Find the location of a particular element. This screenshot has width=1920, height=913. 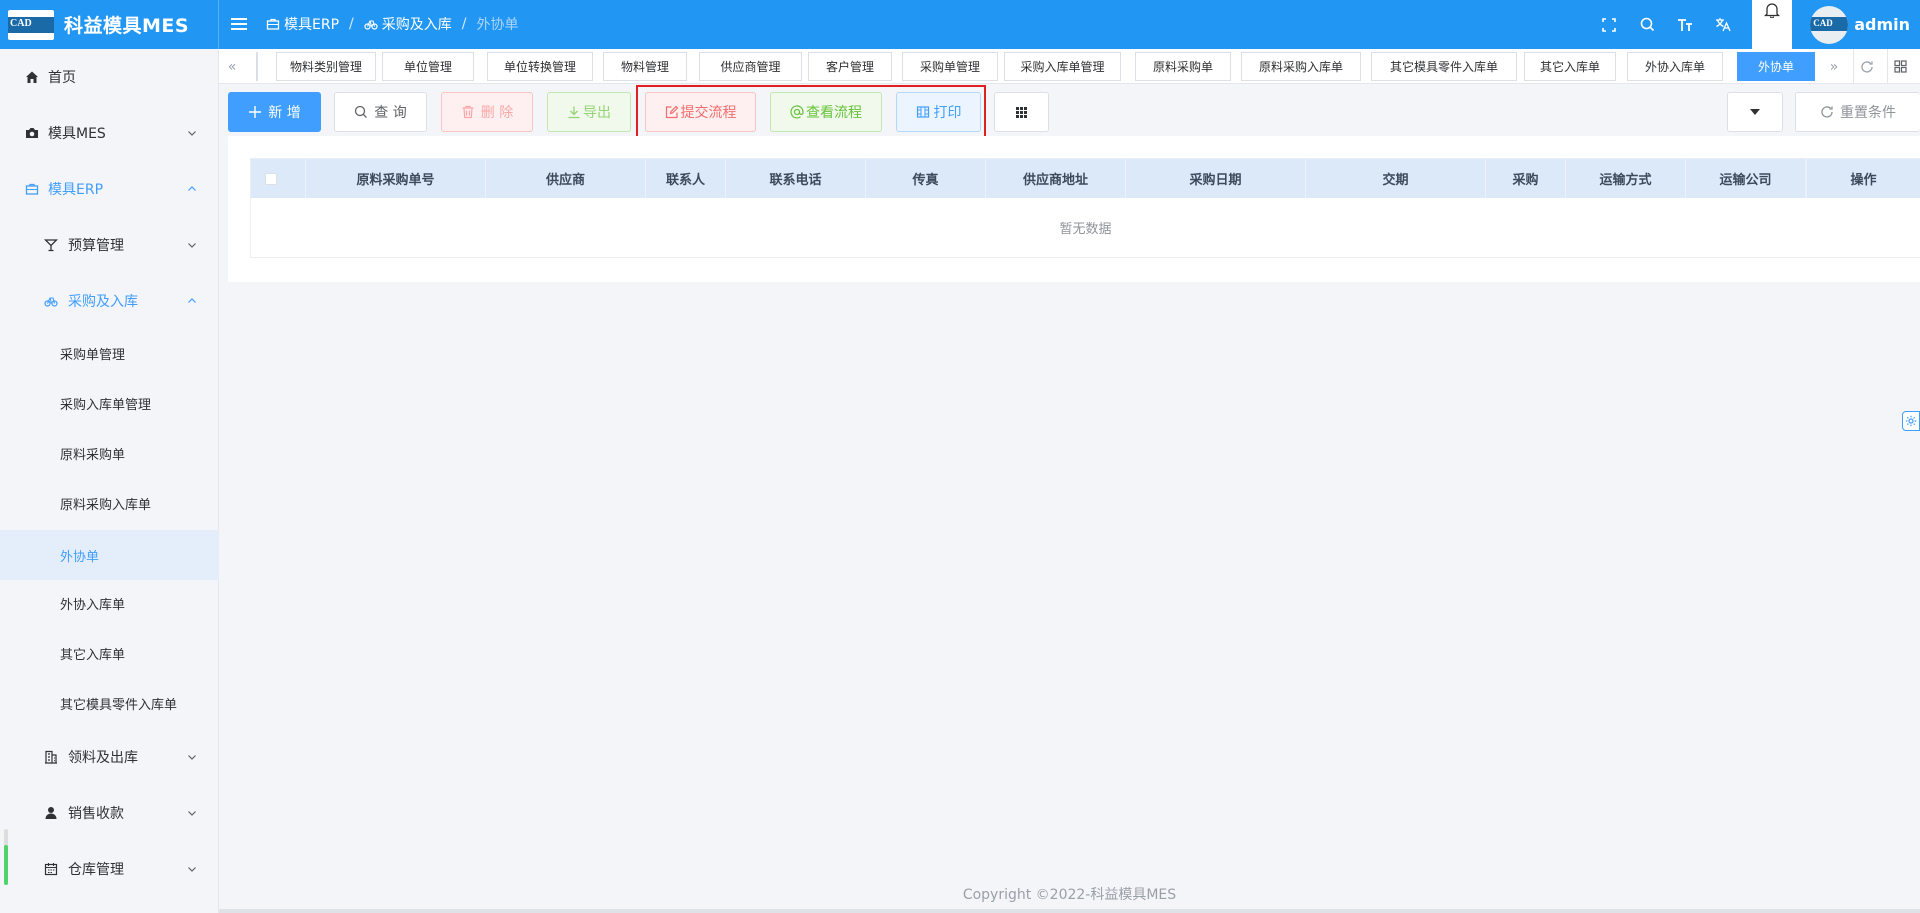

tag-item: 原料采购入库单 is located at coordinates (1301, 66).